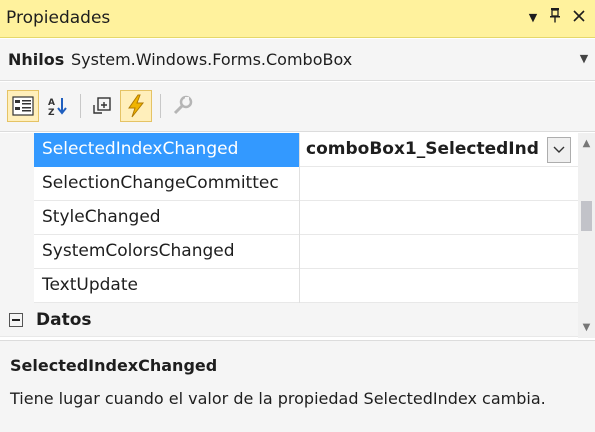 The width and height of the screenshot is (595, 432). I want to click on scroll-down-icon: ▼, so click(586, 327).